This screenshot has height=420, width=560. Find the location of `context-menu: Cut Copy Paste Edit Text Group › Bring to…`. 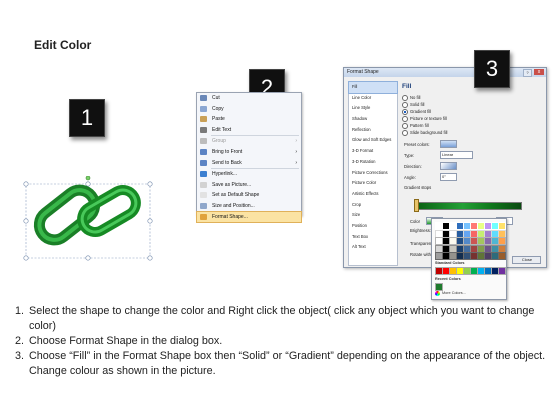

context-menu: Cut Copy Paste Edit Text Group › Bring to… is located at coordinates (249, 158).